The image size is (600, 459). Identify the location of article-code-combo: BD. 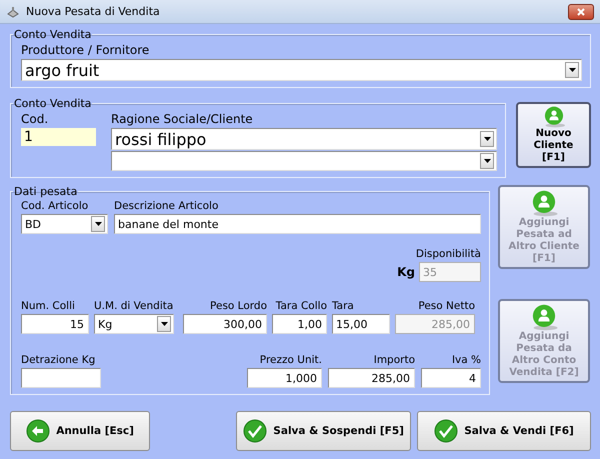
(64, 224).